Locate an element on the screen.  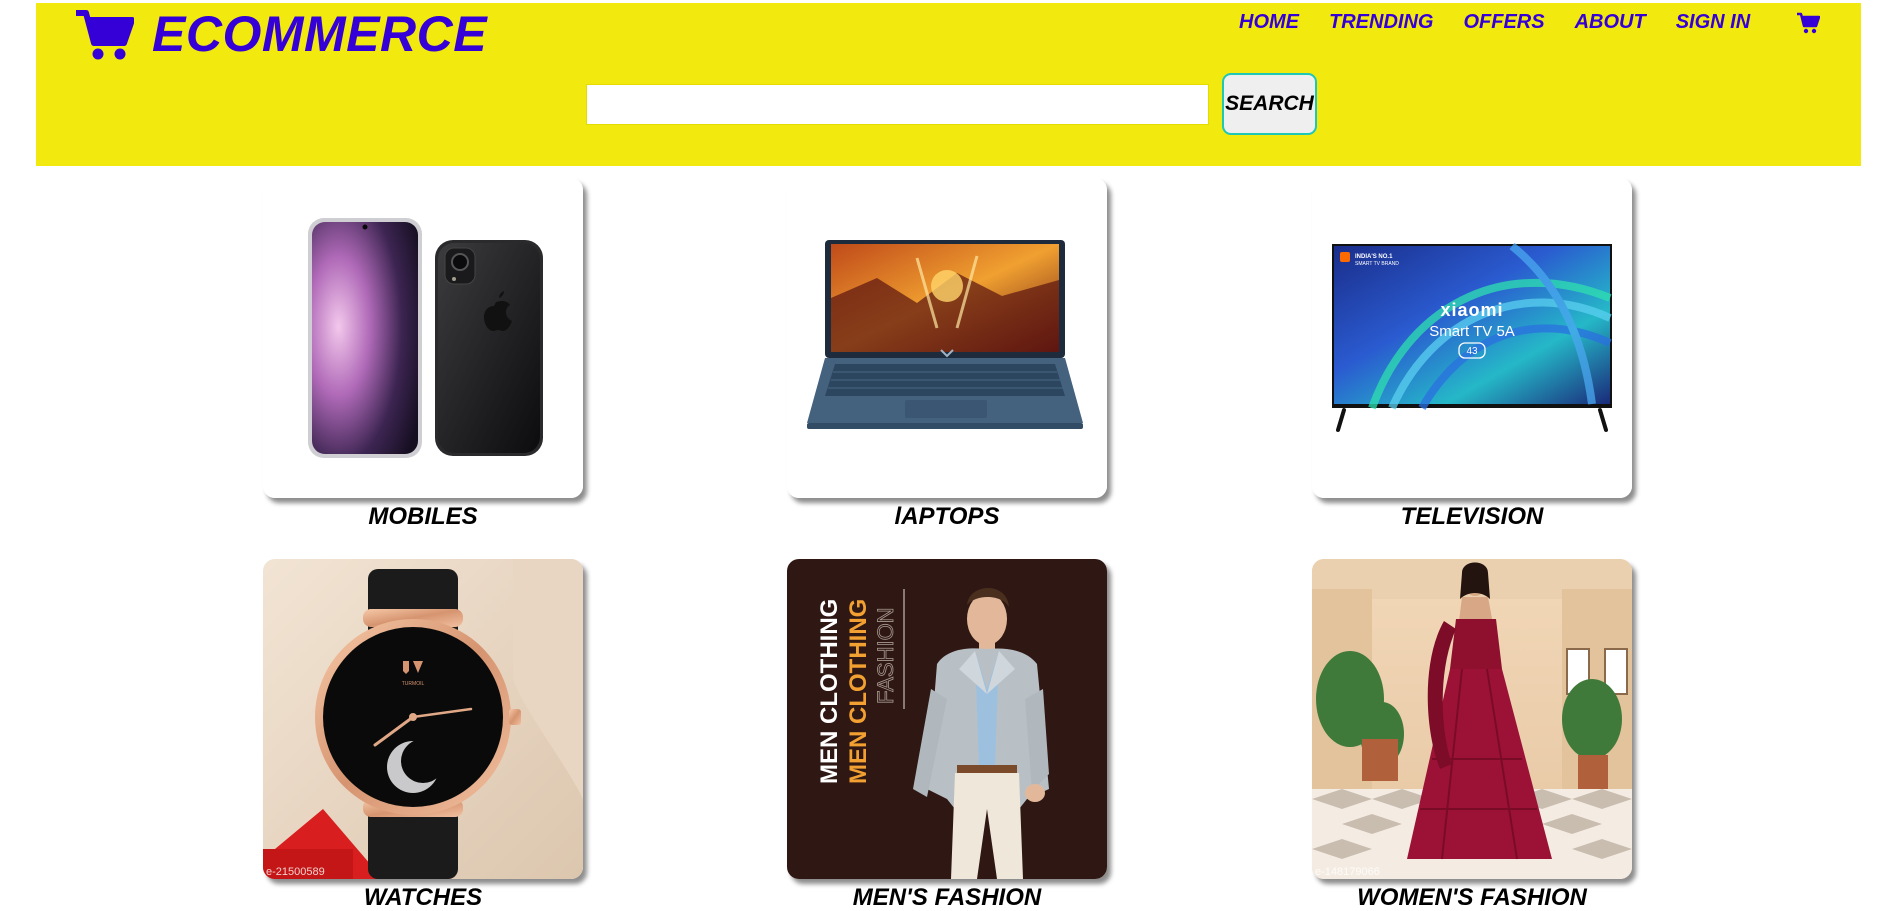
nav-trending: TRENDING is located at coordinates (1381, 22).